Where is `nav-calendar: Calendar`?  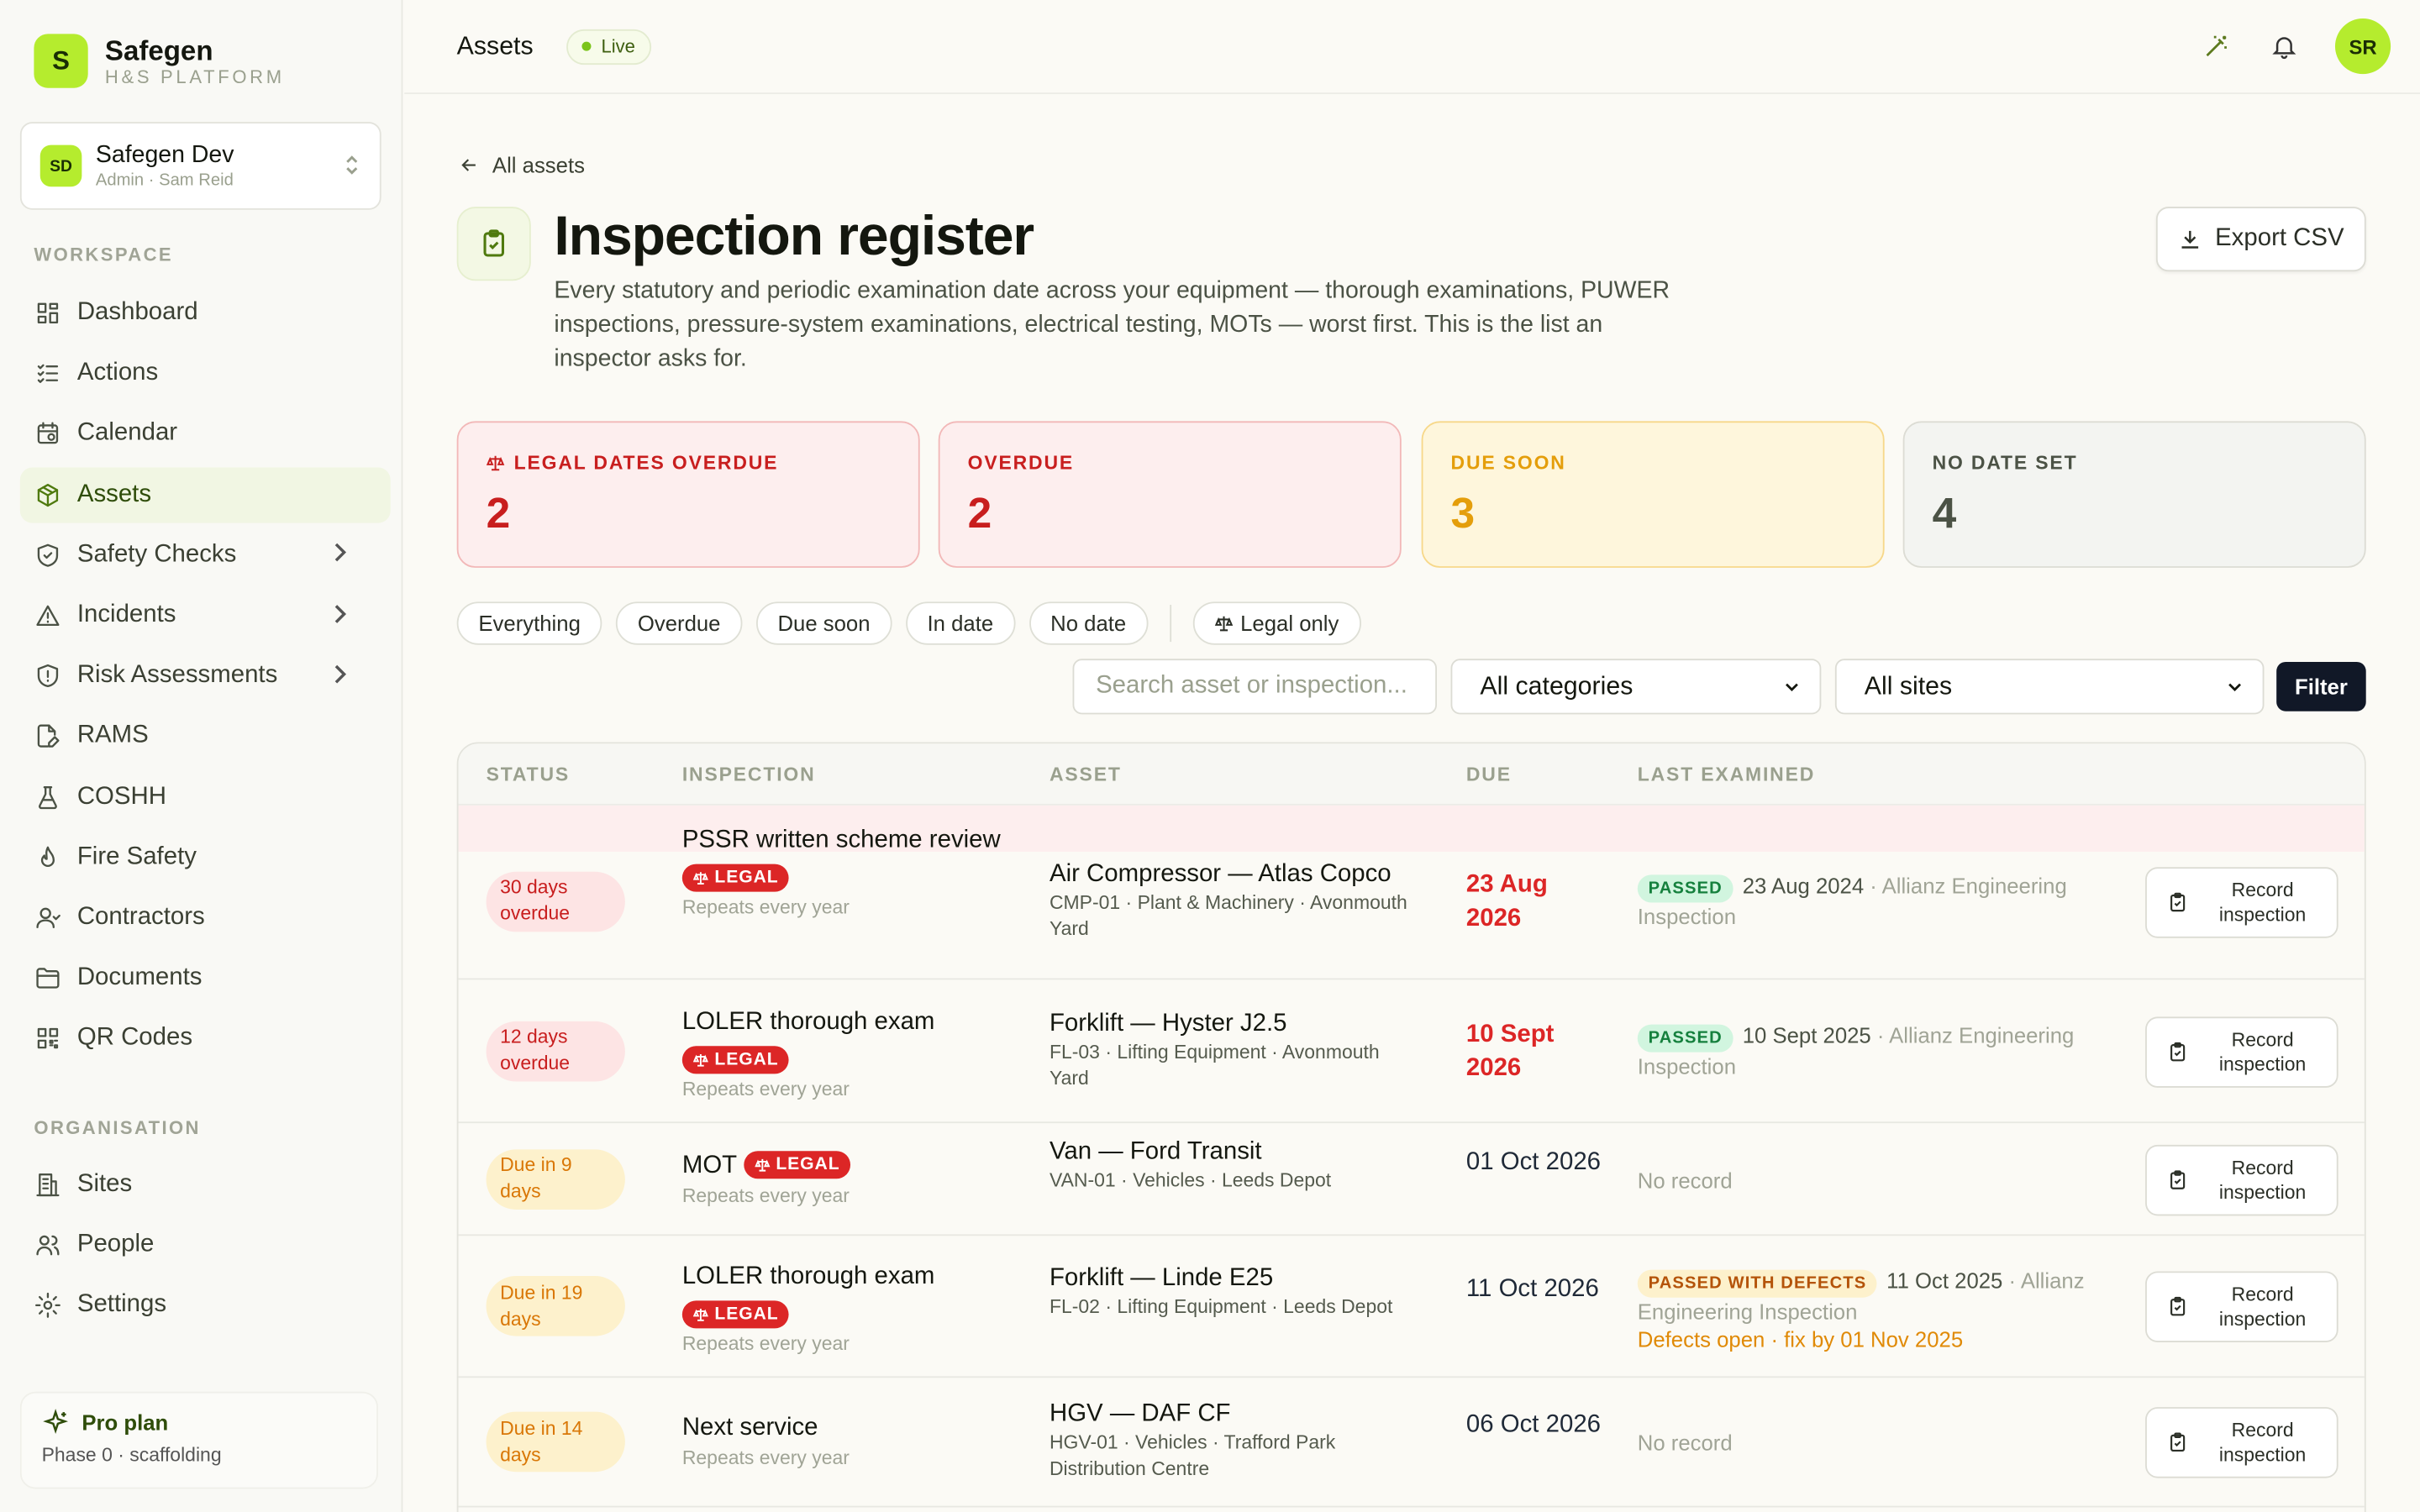 nav-calendar: Calendar is located at coordinates (206, 434).